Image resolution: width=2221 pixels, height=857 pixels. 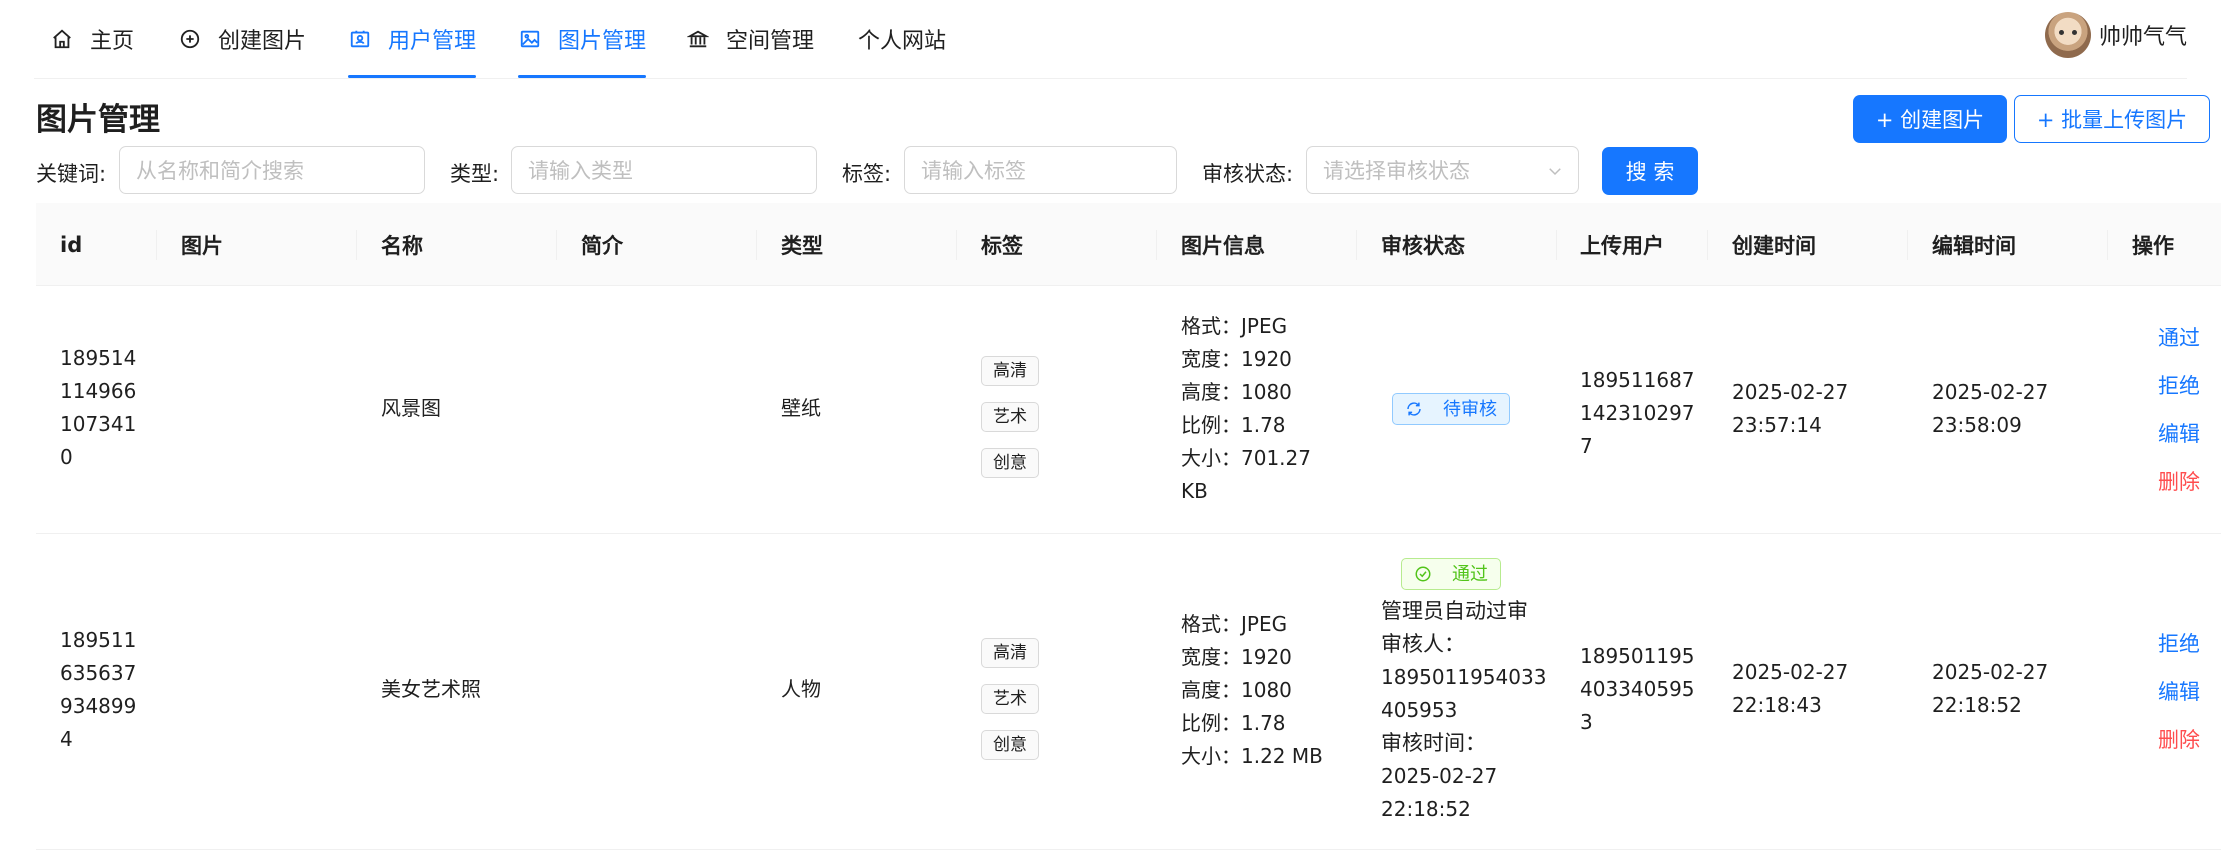 I want to click on bank-icon, so click(x=698, y=39).